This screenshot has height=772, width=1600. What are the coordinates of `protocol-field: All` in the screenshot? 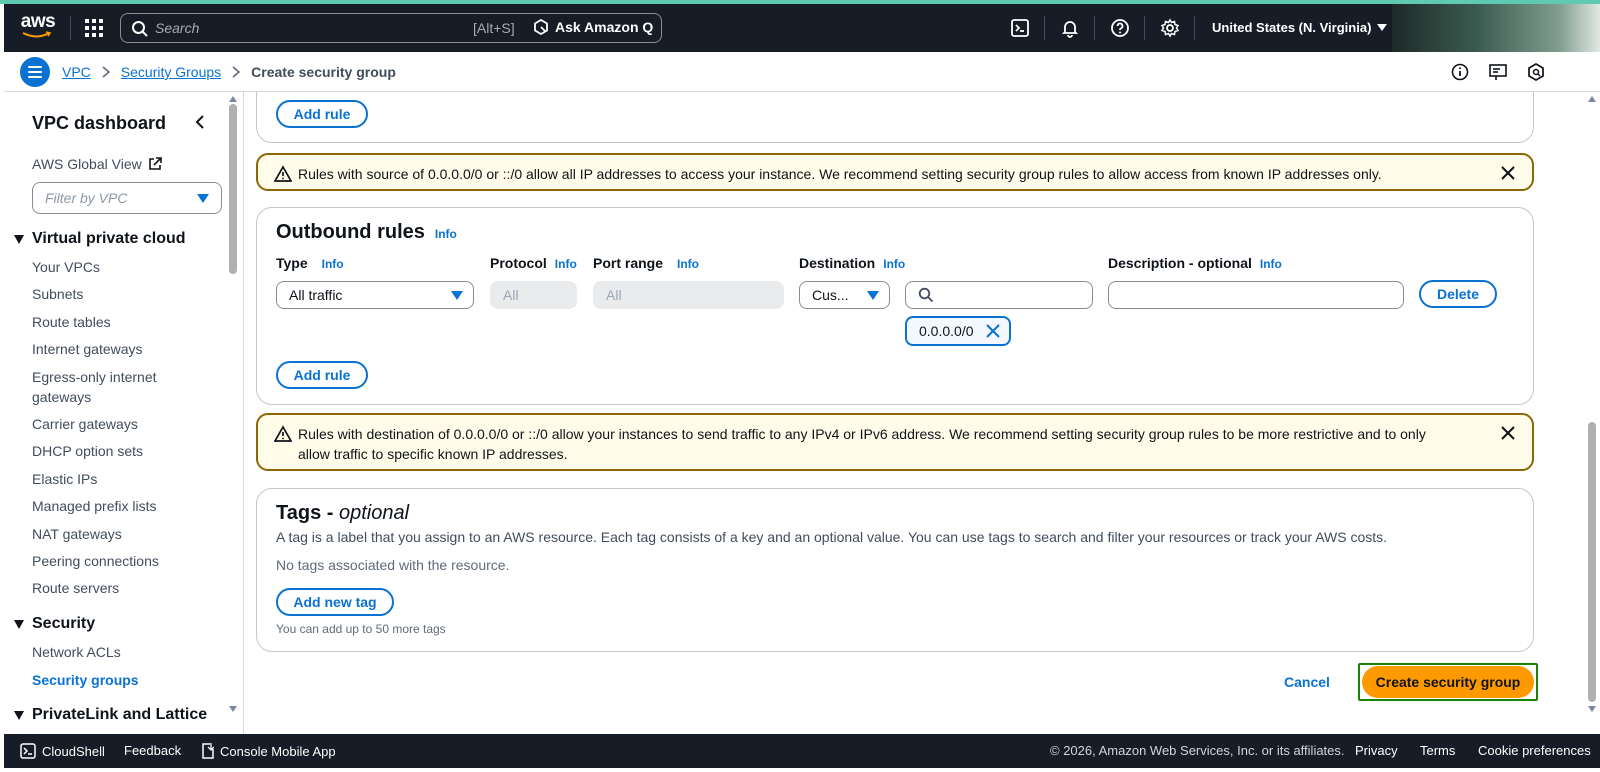 It's located at (533, 295).